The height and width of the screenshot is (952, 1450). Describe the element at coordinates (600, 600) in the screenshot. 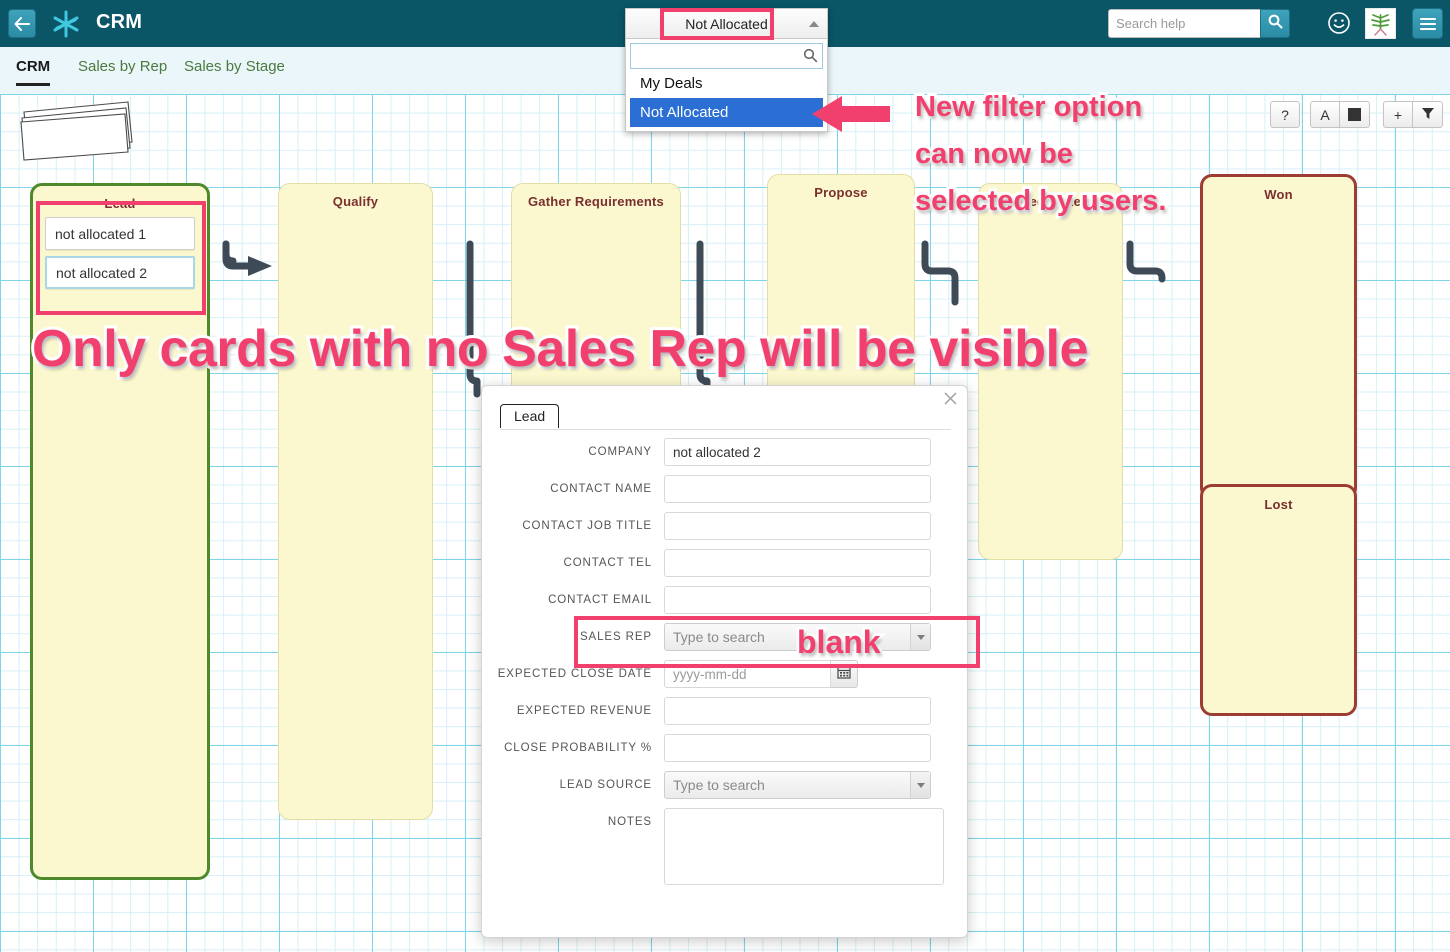

I see `field-label: CONTACT EMAIL` at that location.